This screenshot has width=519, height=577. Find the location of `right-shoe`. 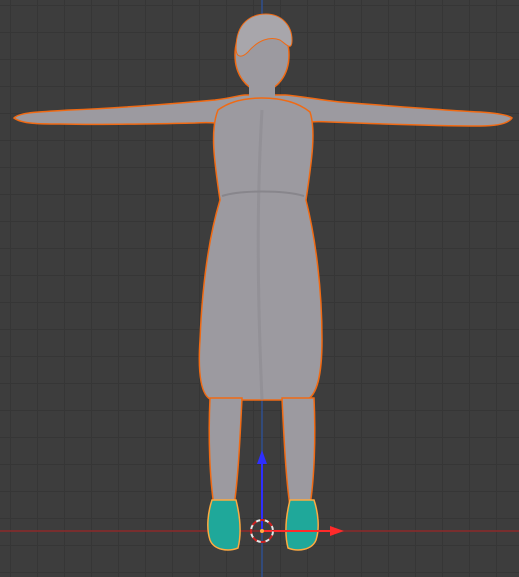

right-shoe is located at coordinates (302, 525).